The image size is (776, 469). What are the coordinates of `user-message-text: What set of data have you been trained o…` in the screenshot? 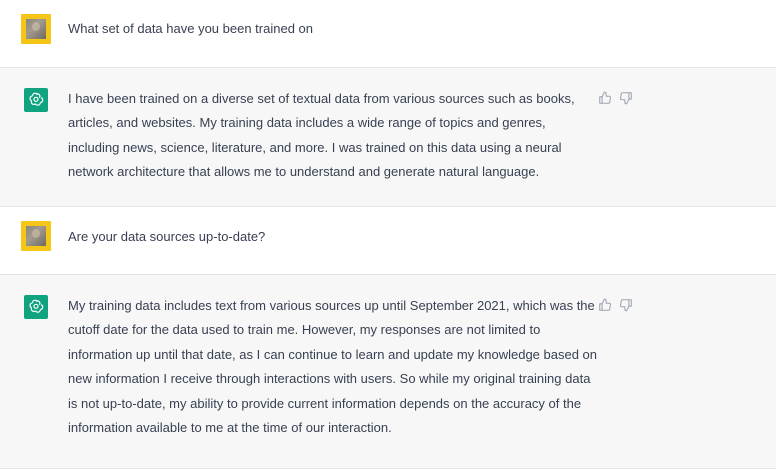 It's located at (191, 28).